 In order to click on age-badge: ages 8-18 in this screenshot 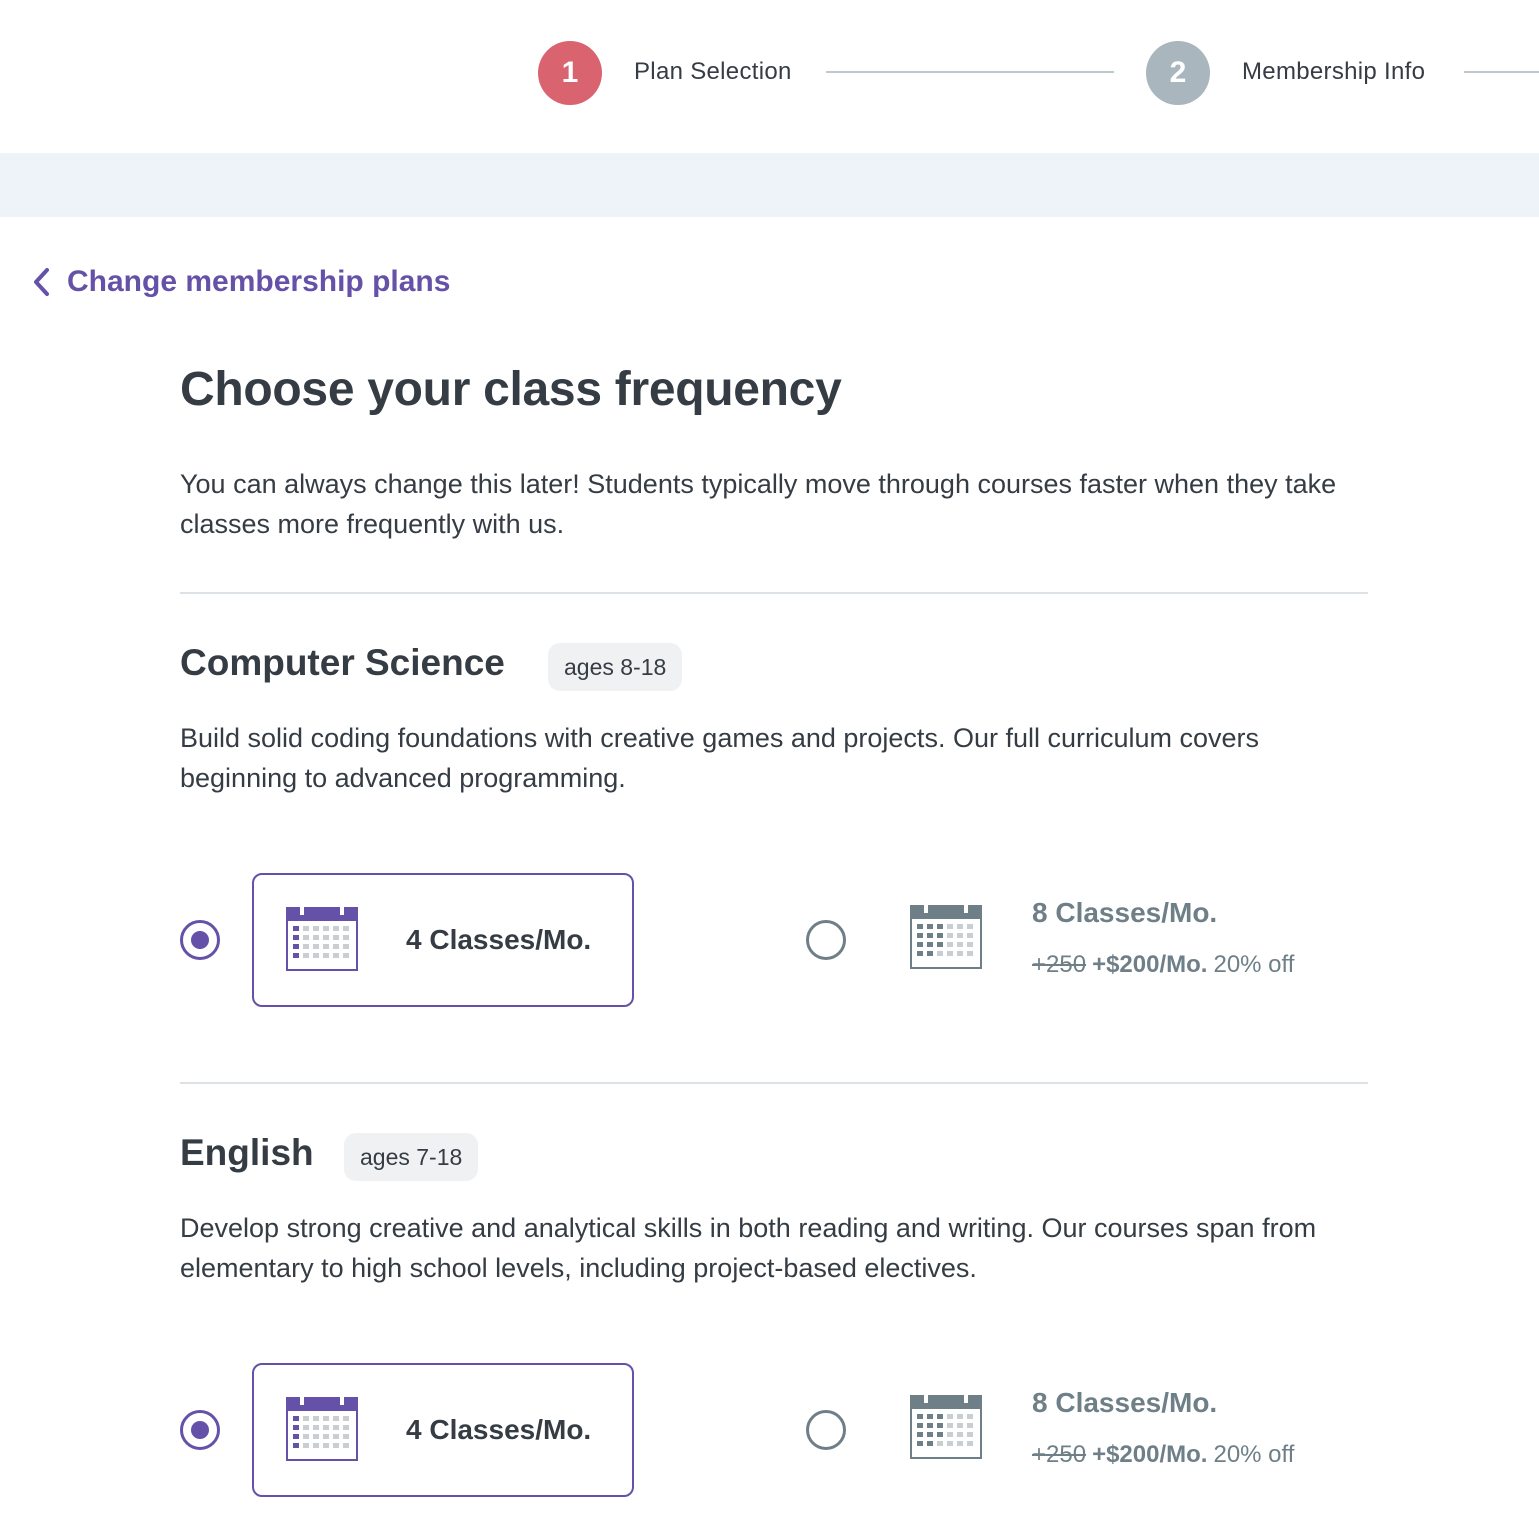, I will do `click(615, 667)`.